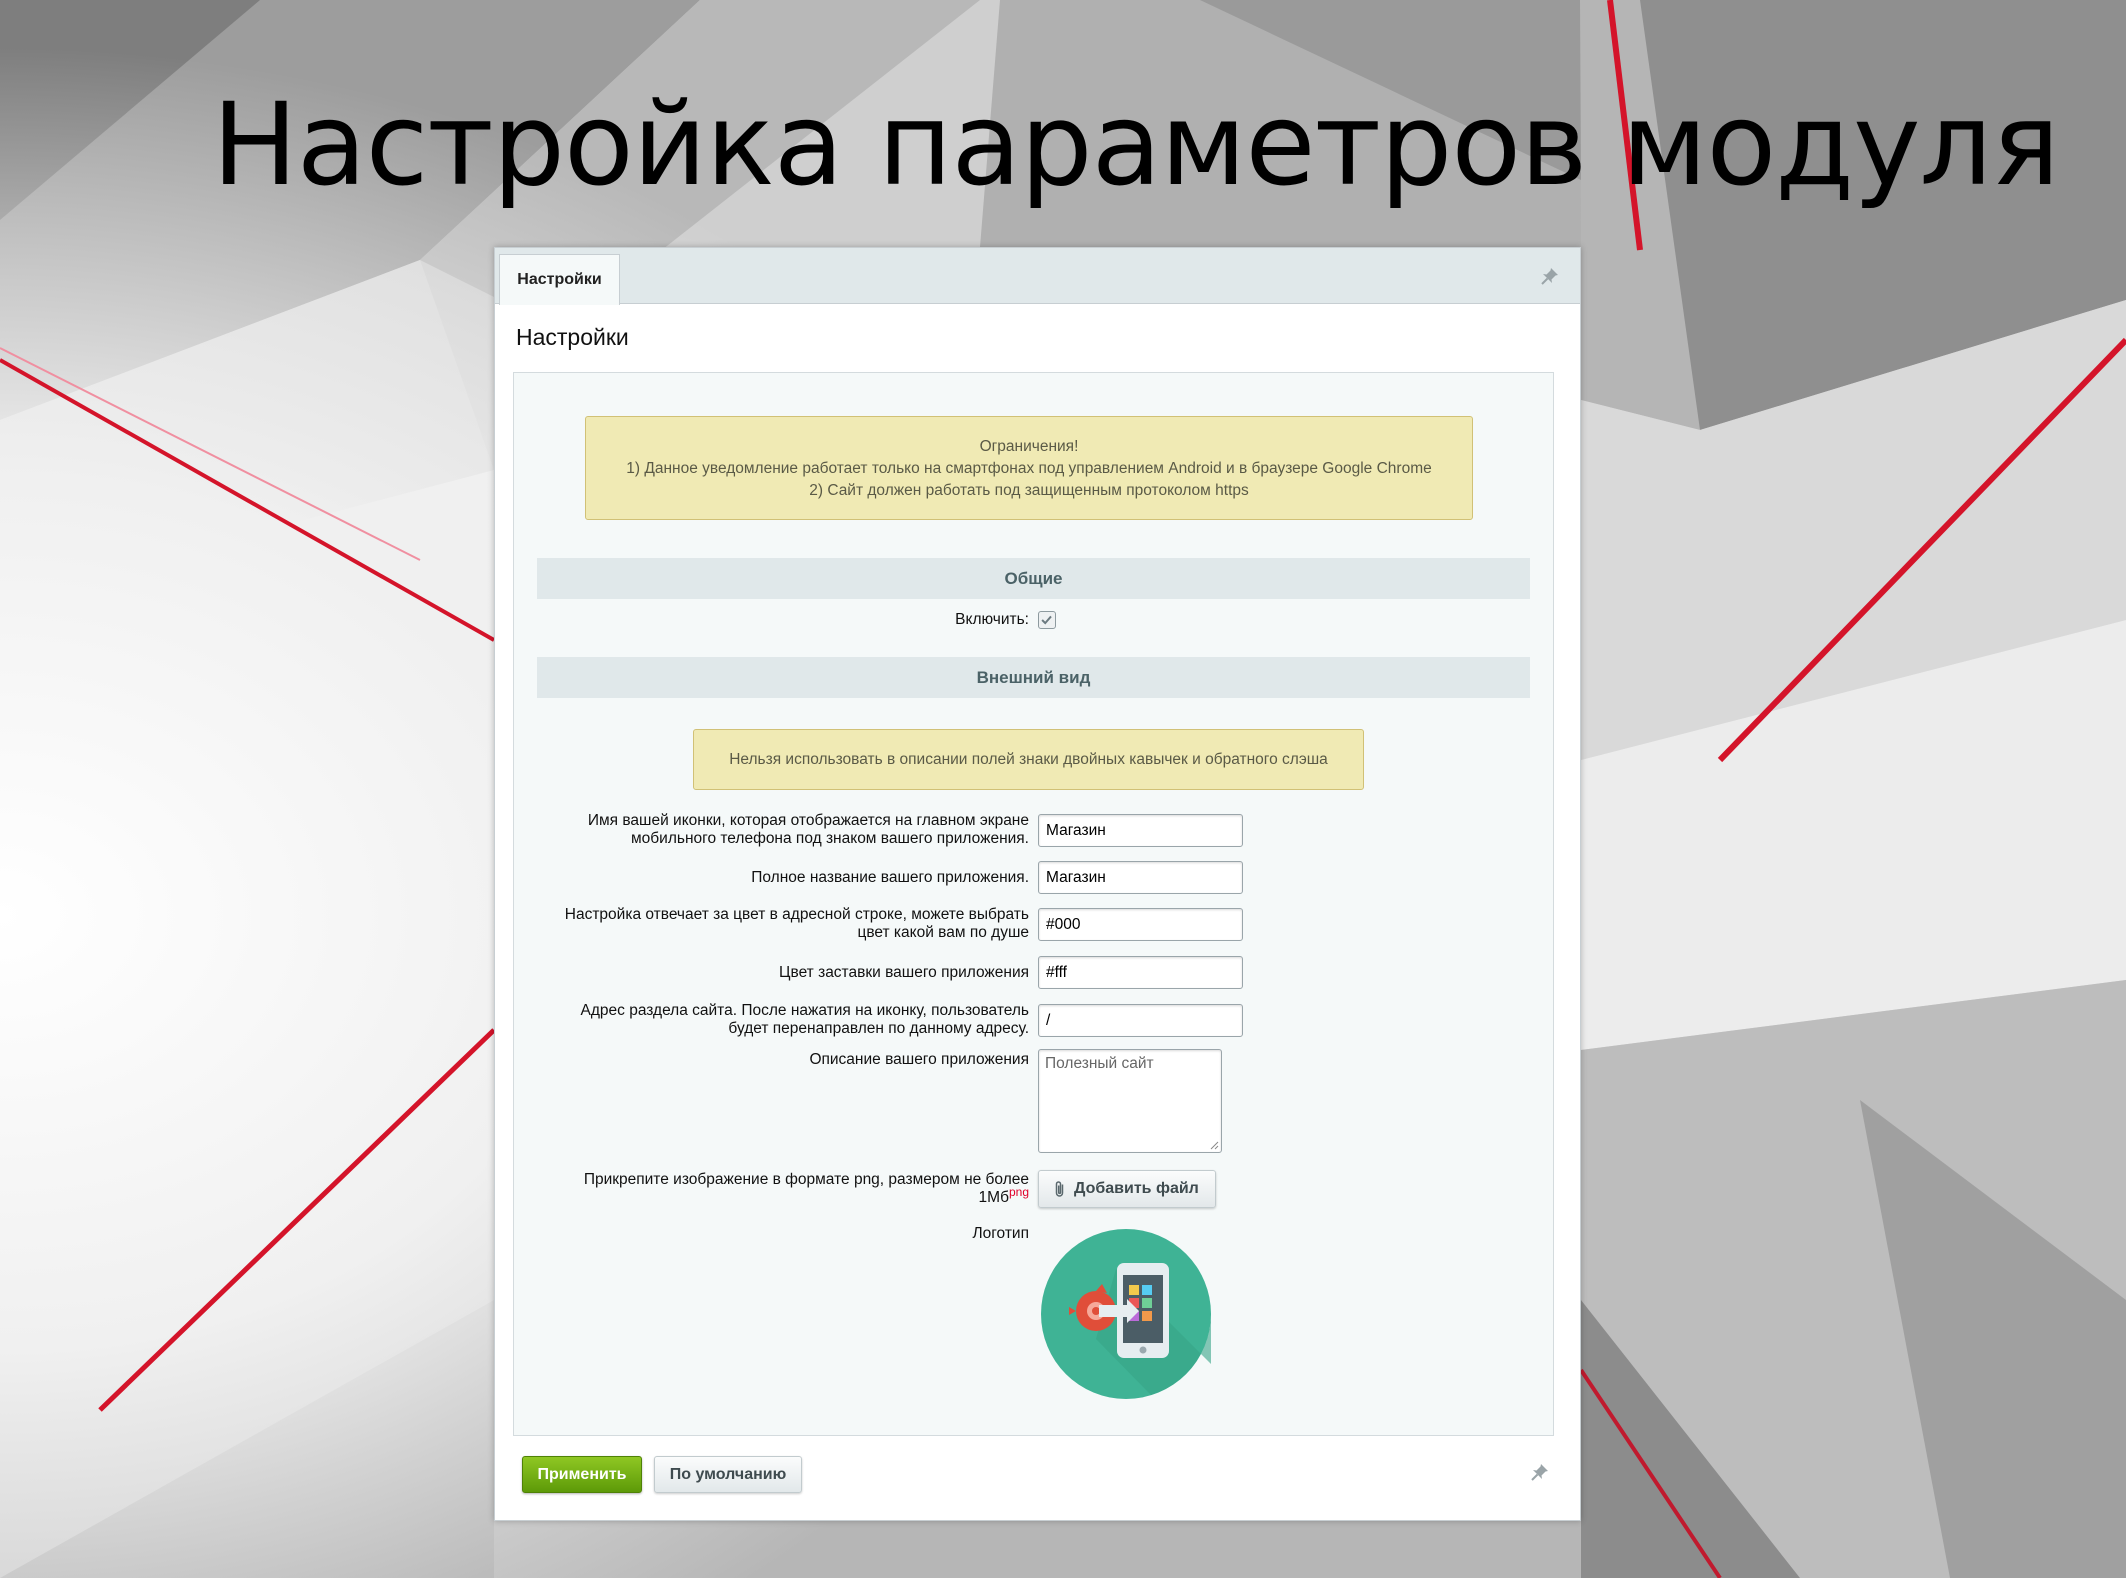 The width and height of the screenshot is (2126, 1578). What do you see at coordinates (1099, 1063) in the screenshot?
I see `description-placeholder: Полезный сайт` at bounding box center [1099, 1063].